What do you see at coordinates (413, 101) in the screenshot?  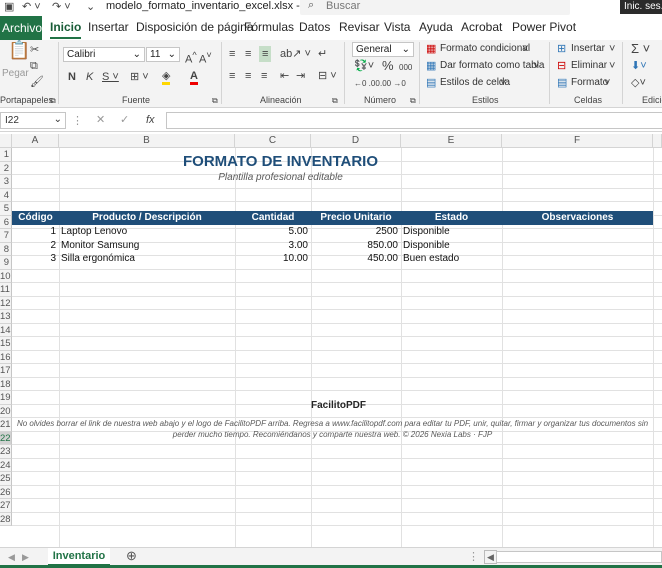 I see `number-launcher-icon: ⧉` at bounding box center [413, 101].